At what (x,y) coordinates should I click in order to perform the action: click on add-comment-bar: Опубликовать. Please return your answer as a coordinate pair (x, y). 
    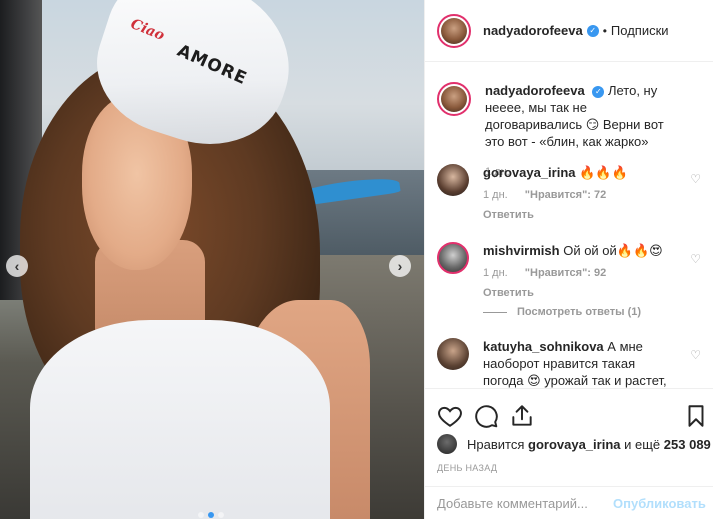
    Looking at the image, I should click on (569, 502).